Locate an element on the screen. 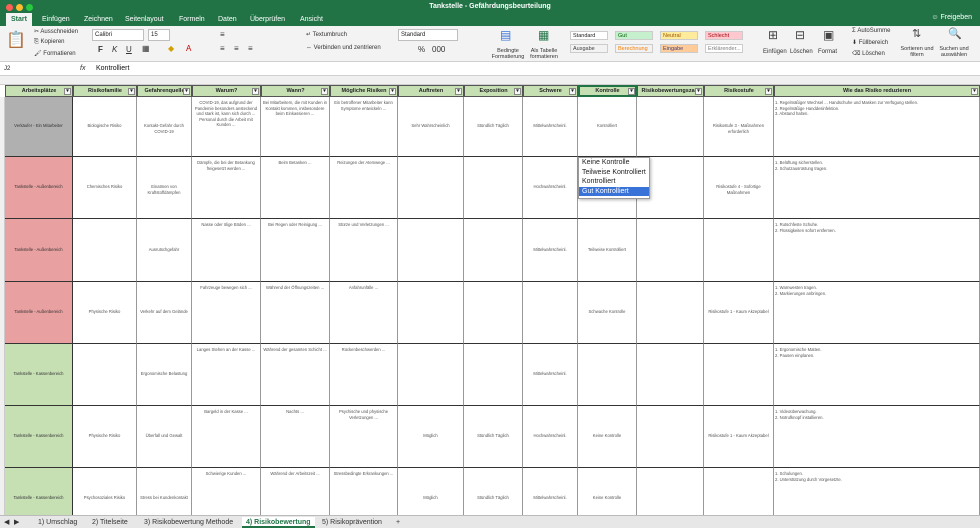  autosum-button: Σ AutoSumme is located at coordinates (871, 31).